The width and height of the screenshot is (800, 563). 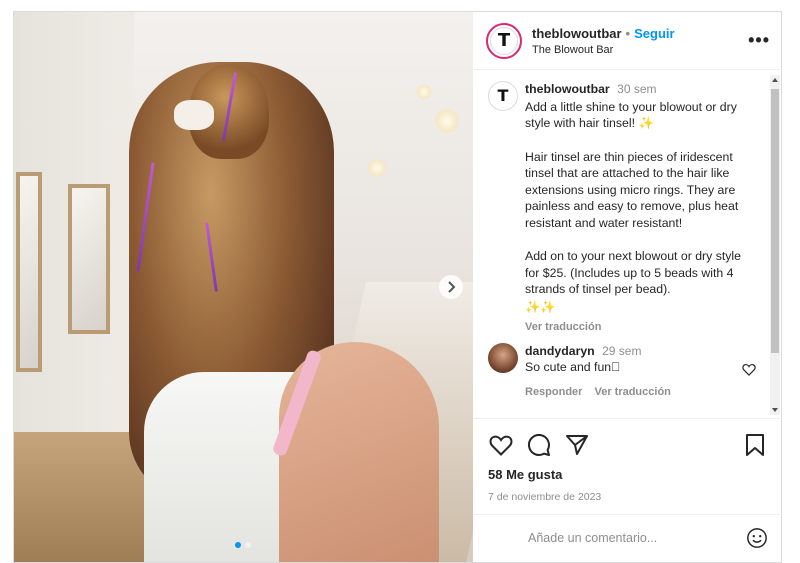 I want to click on save-button, so click(x=755, y=445).